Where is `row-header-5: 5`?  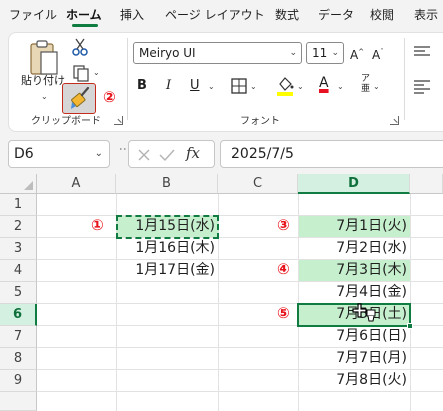 row-header-5: 5 is located at coordinates (18, 293).